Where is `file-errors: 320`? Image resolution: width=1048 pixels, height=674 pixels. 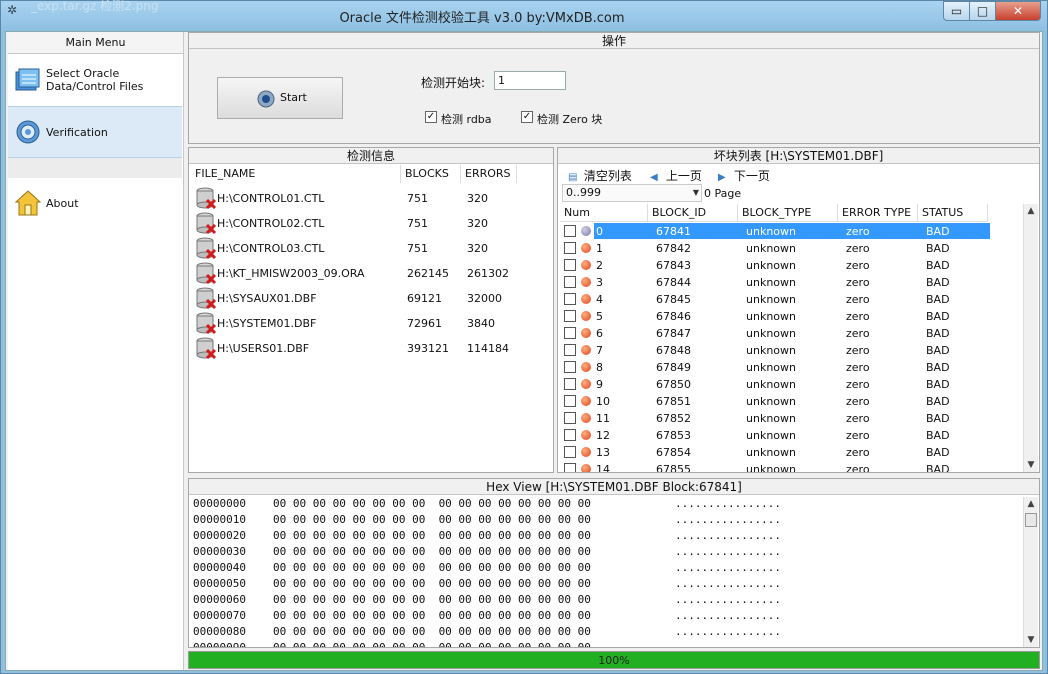 file-errors: 320 is located at coordinates (477, 223).